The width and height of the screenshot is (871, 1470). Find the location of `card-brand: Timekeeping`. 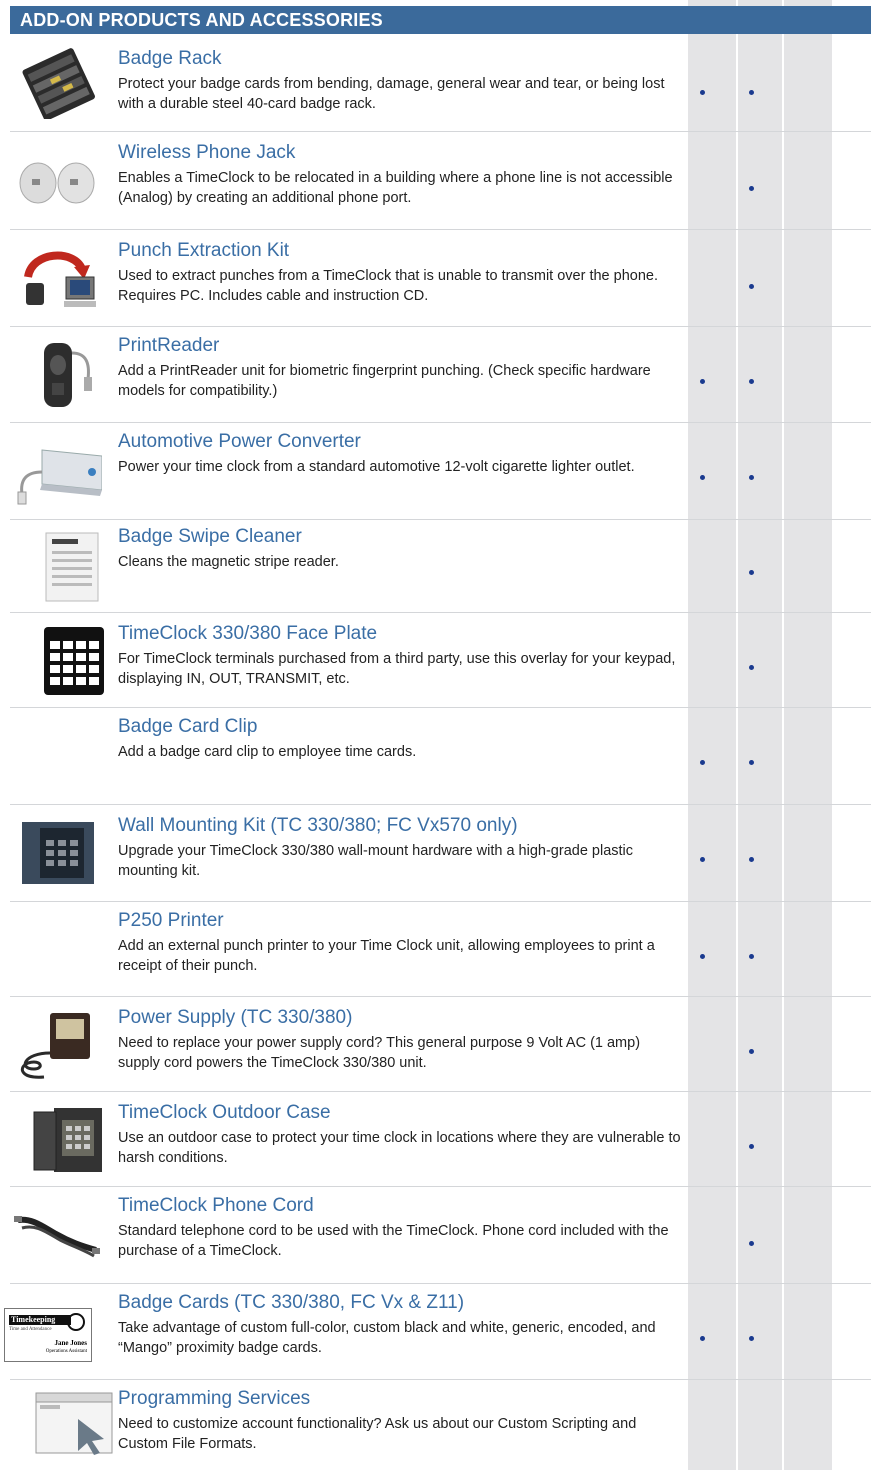

card-brand: Timekeeping is located at coordinates (40, 1320).